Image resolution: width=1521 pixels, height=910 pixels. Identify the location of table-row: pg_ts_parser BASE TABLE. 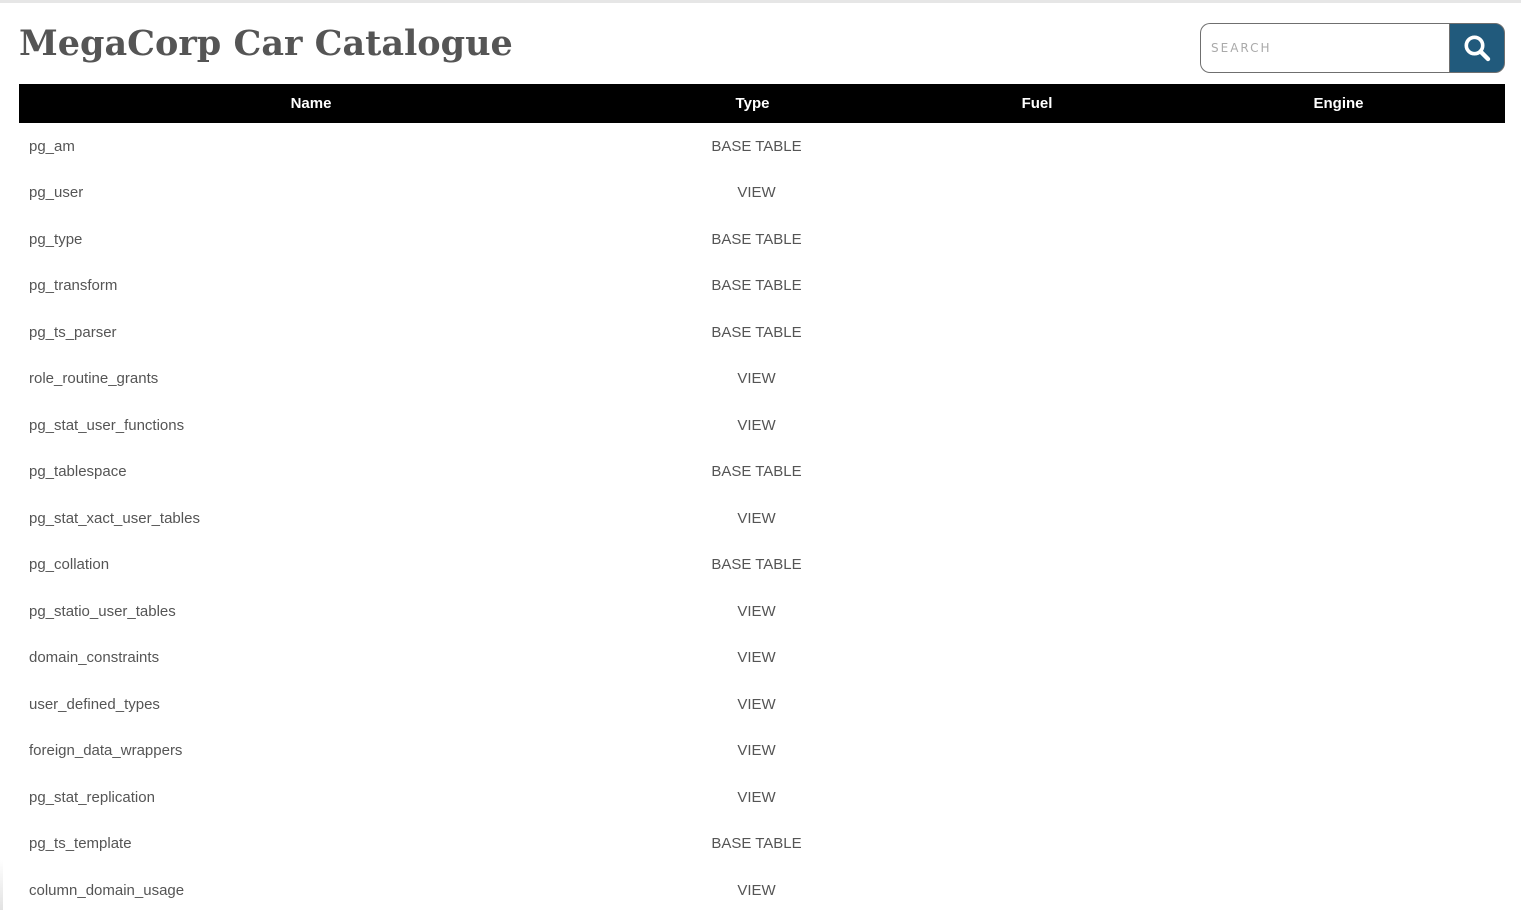
(762, 332).